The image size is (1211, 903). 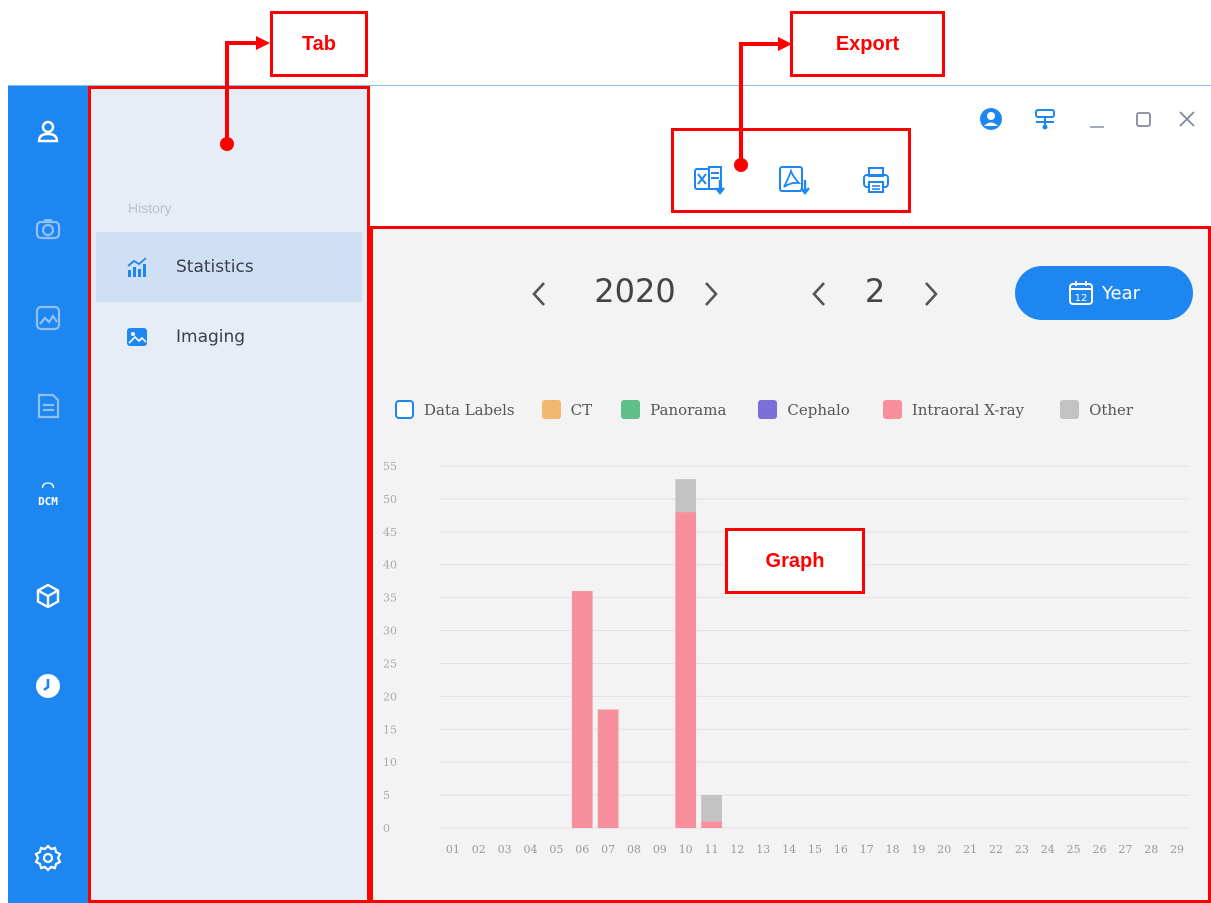 I want to click on document-icon, so click(x=48, y=406).